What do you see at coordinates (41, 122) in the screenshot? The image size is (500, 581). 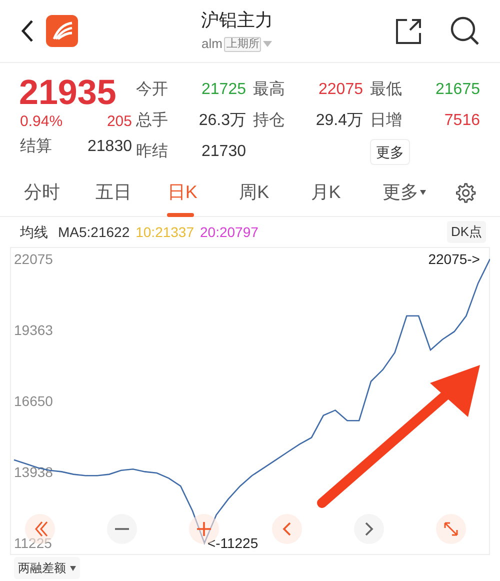 I see `change-percent: 0.94%` at bounding box center [41, 122].